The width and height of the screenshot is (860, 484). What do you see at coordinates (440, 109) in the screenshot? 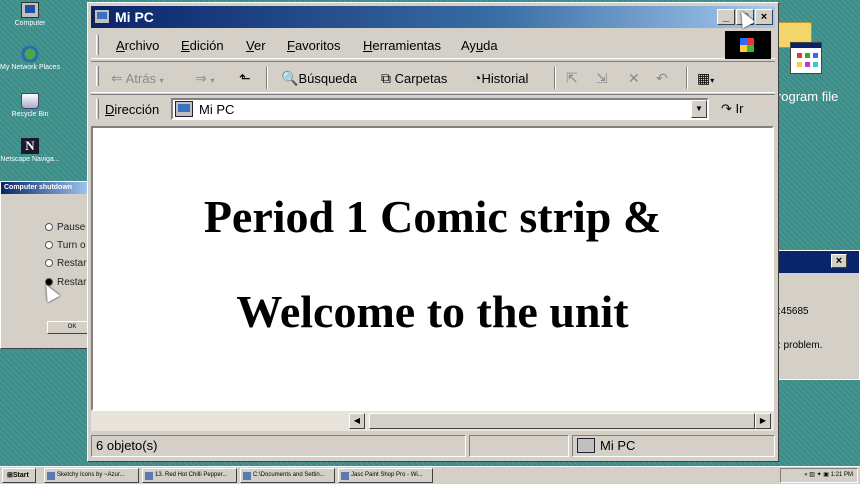
I see `address-input: Mi PC ▼` at bounding box center [440, 109].